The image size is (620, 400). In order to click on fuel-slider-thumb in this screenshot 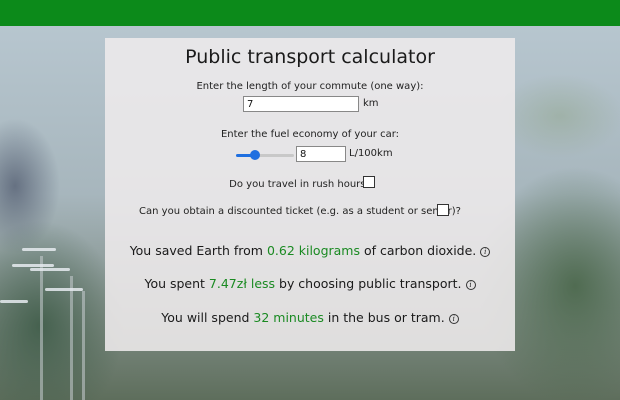, I will do `click(255, 155)`.